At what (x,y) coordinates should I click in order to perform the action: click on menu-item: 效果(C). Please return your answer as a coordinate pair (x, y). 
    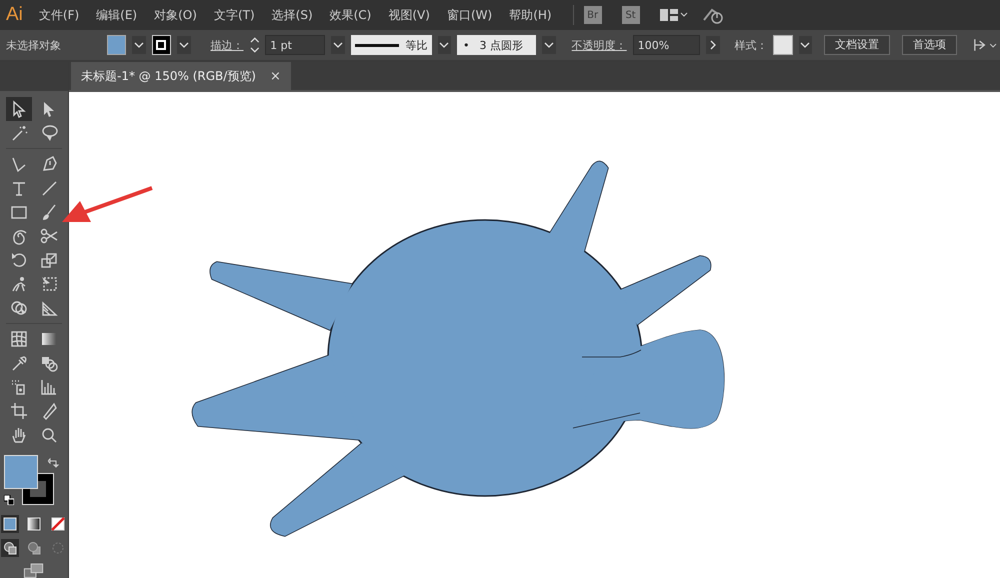
    Looking at the image, I should click on (351, 15).